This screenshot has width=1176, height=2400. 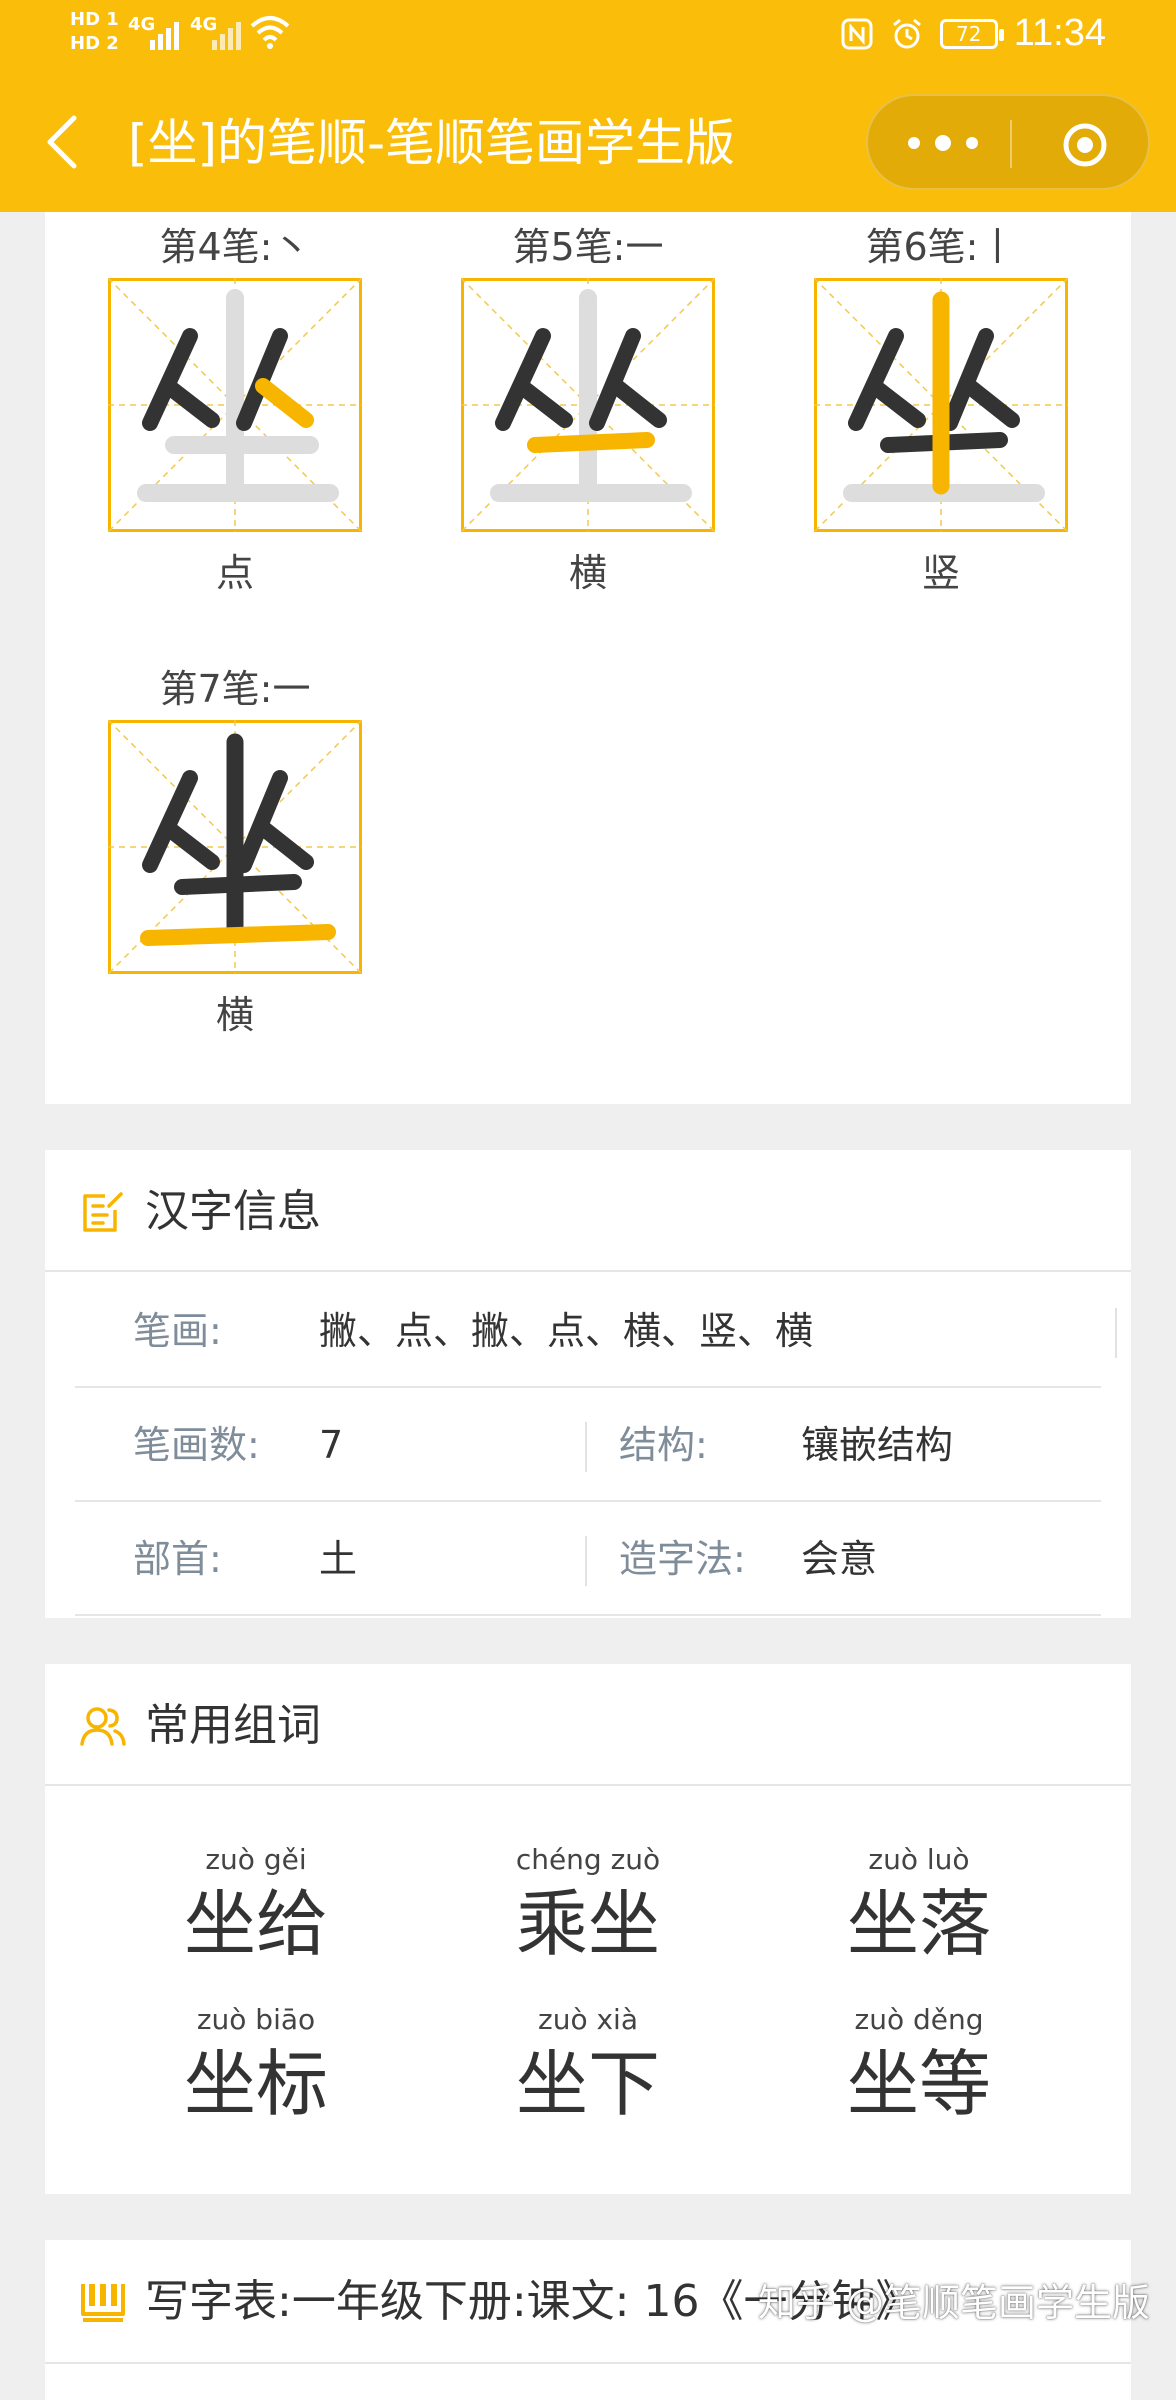 I want to click on info-value: 土, so click(x=338, y=1559).